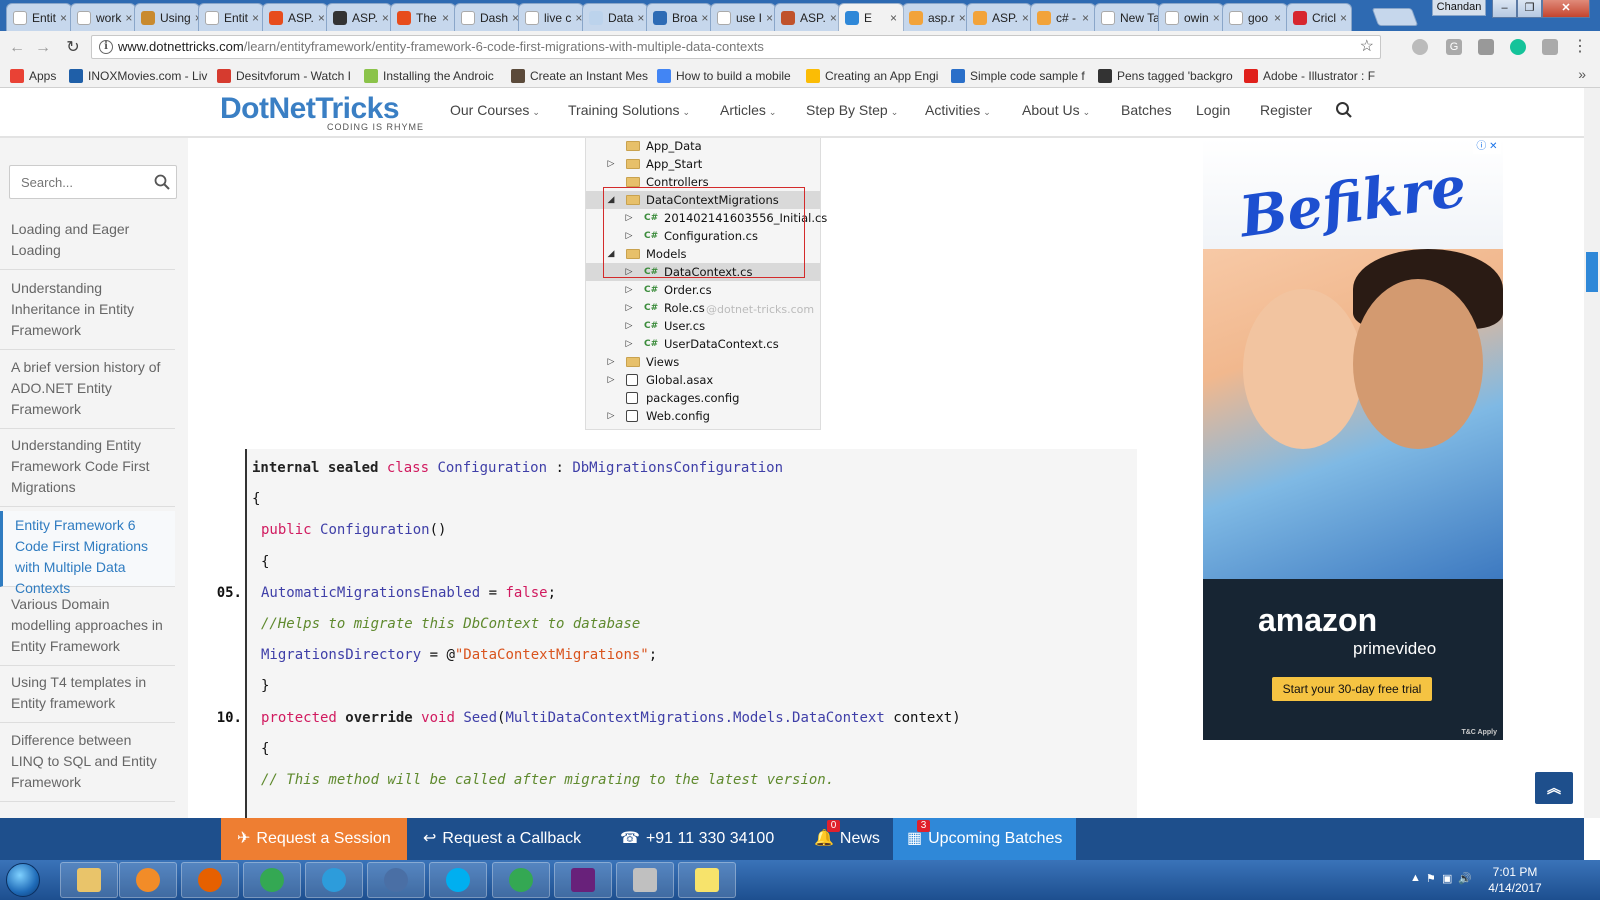 The width and height of the screenshot is (1600, 900). I want to click on tree-node: packages.config, so click(703, 398).